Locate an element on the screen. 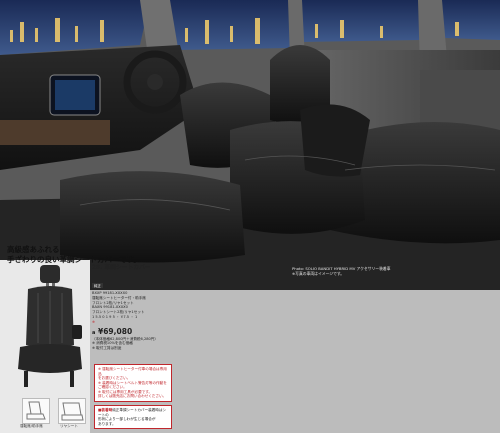 This screenshot has height=433, width=500. product-title: 28. 革調シートカバー is located at coordinates (138, 266).